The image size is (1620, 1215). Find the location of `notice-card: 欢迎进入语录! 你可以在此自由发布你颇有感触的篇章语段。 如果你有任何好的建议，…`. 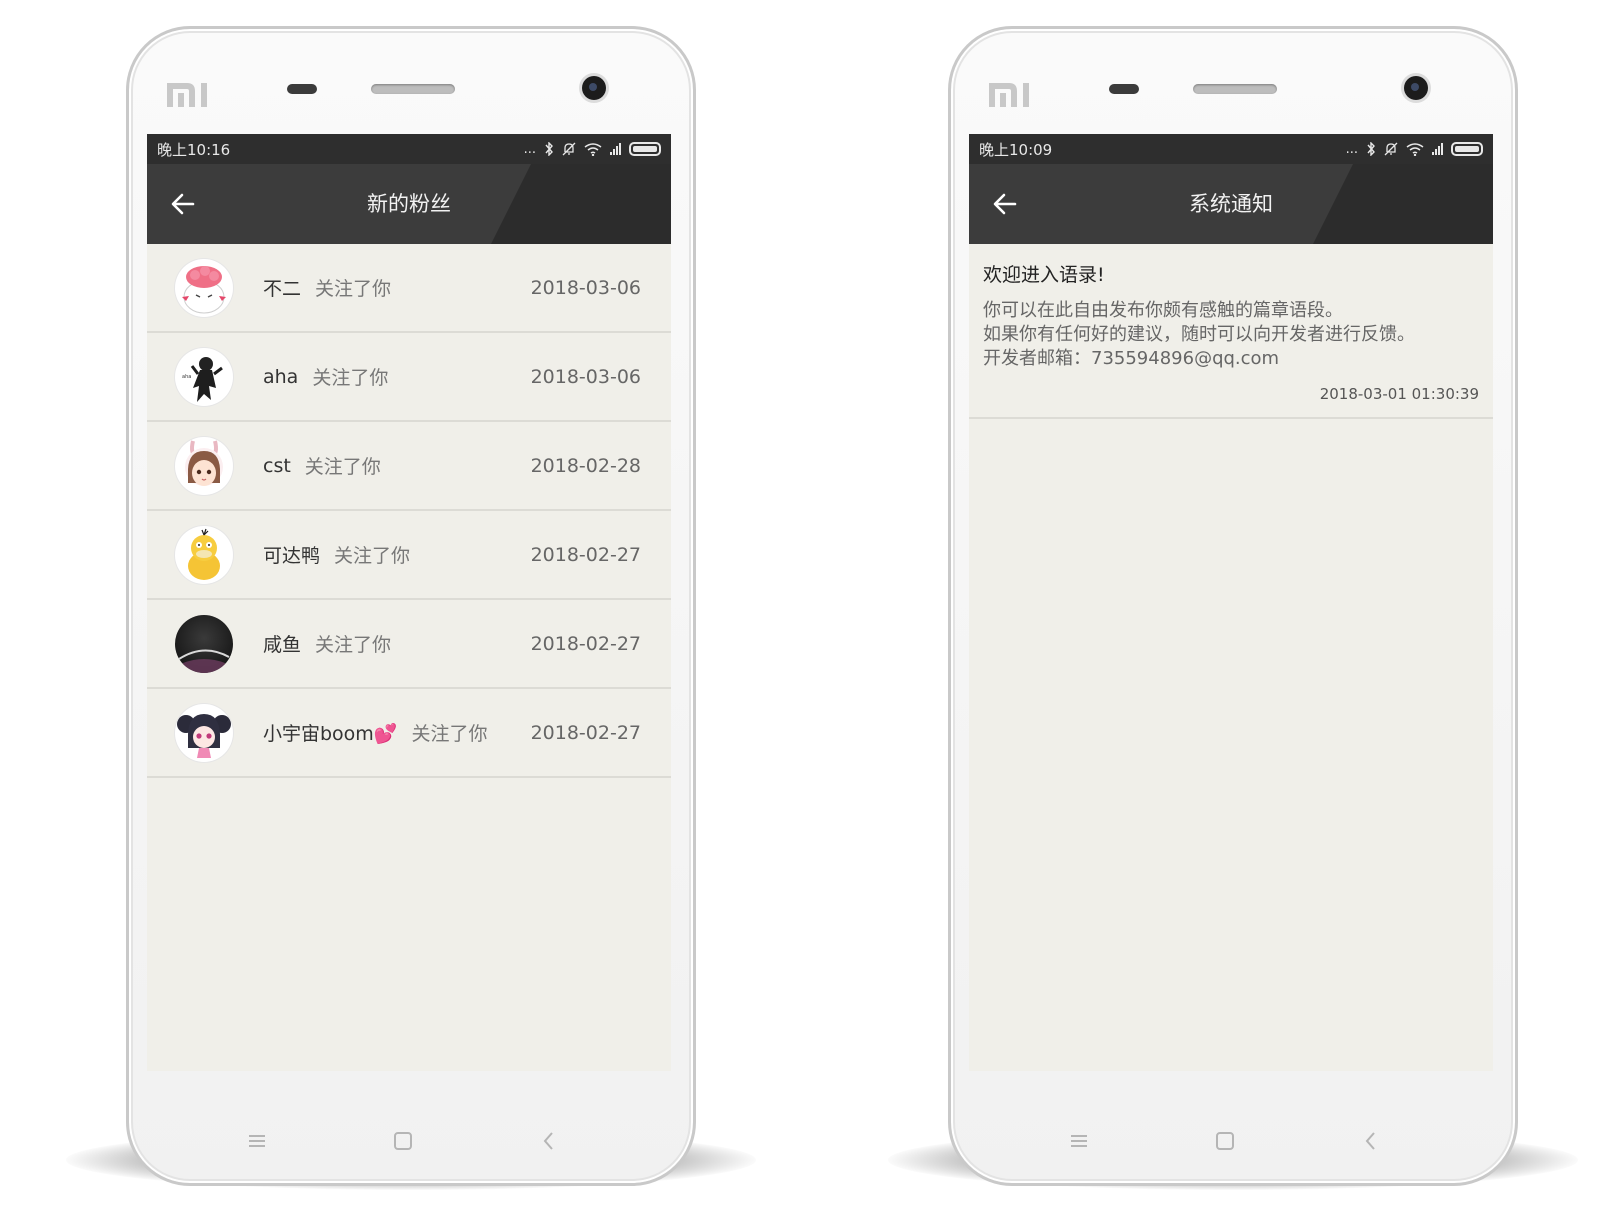

notice-card: 欢迎进入语录! 你可以在此自由发布你颇有感触的篇章语段。 如果你有任何好的建议，… is located at coordinates (1231, 331).